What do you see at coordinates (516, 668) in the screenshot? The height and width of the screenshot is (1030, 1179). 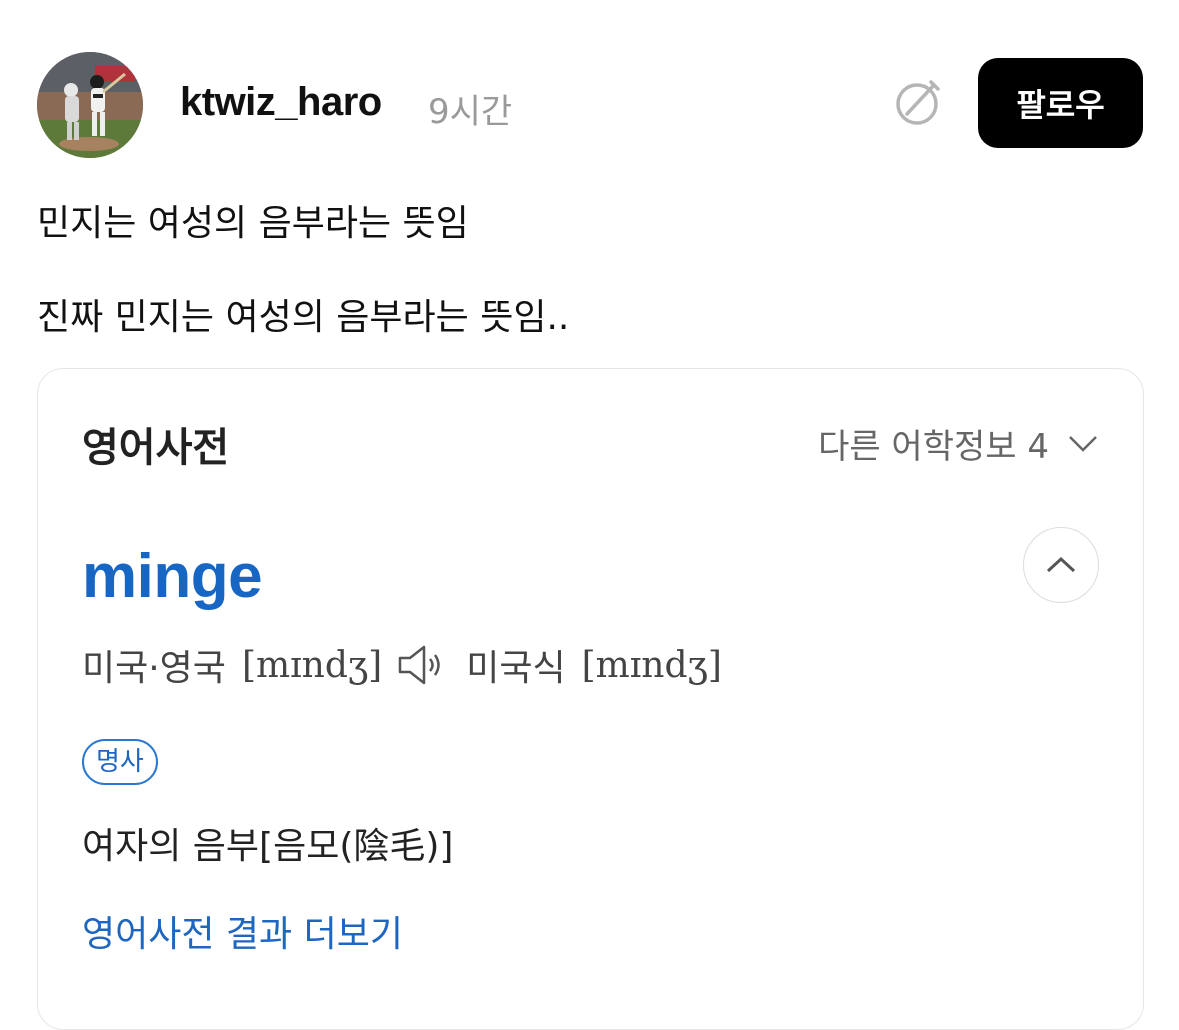 I see `pronunciation-label-us: 미국식` at bounding box center [516, 668].